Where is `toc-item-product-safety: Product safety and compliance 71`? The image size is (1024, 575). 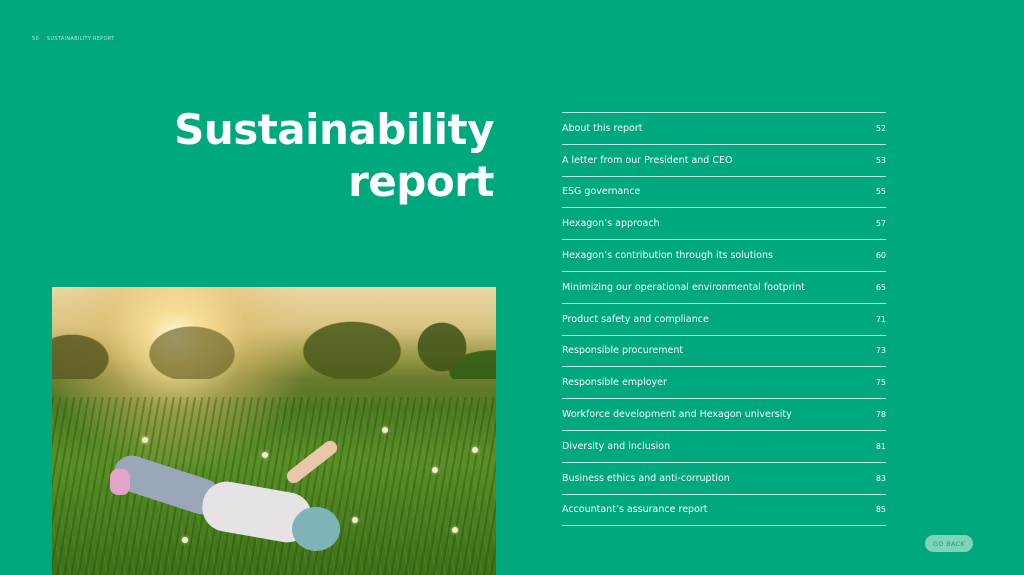
toc-item-product-safety: Product safety and compliance 71 is located at coordinates (724, 320).